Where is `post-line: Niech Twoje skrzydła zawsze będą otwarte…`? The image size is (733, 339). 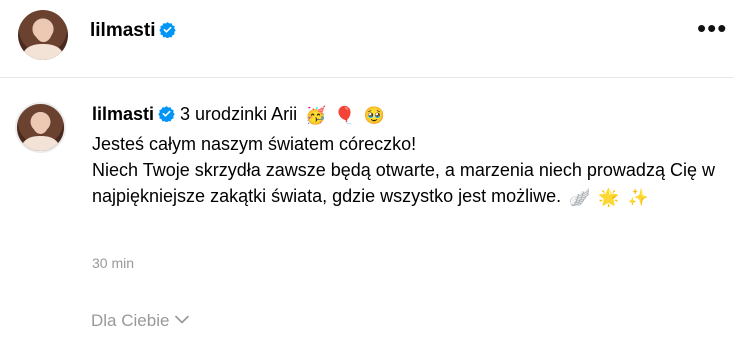 post-line: Niech Twoje skrzydła zawsze będą otwarte… is located at coordinates (407, 184).